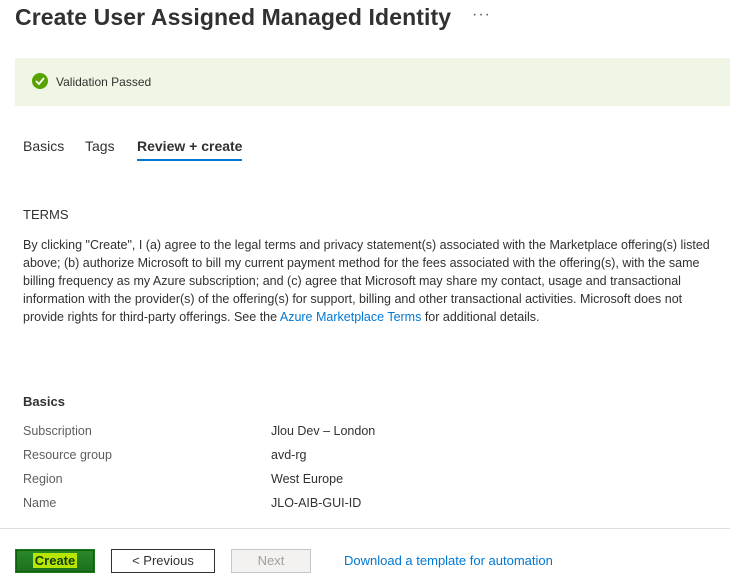  I want to click on summary-row-region: Region West Europe, so click(323, 481).